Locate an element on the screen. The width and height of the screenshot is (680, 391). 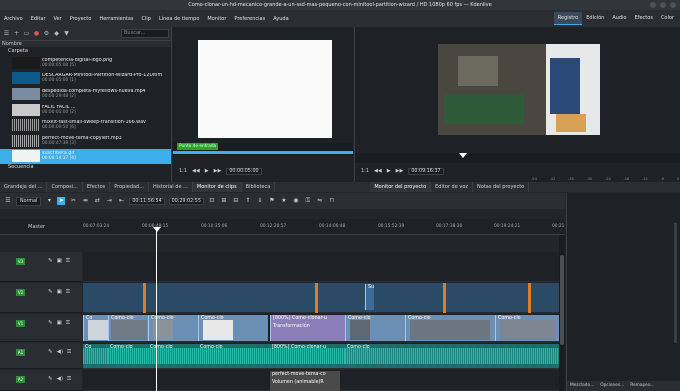
timeline-current-timecode: 00:11:56:54 is located at coordinates (147, 201).